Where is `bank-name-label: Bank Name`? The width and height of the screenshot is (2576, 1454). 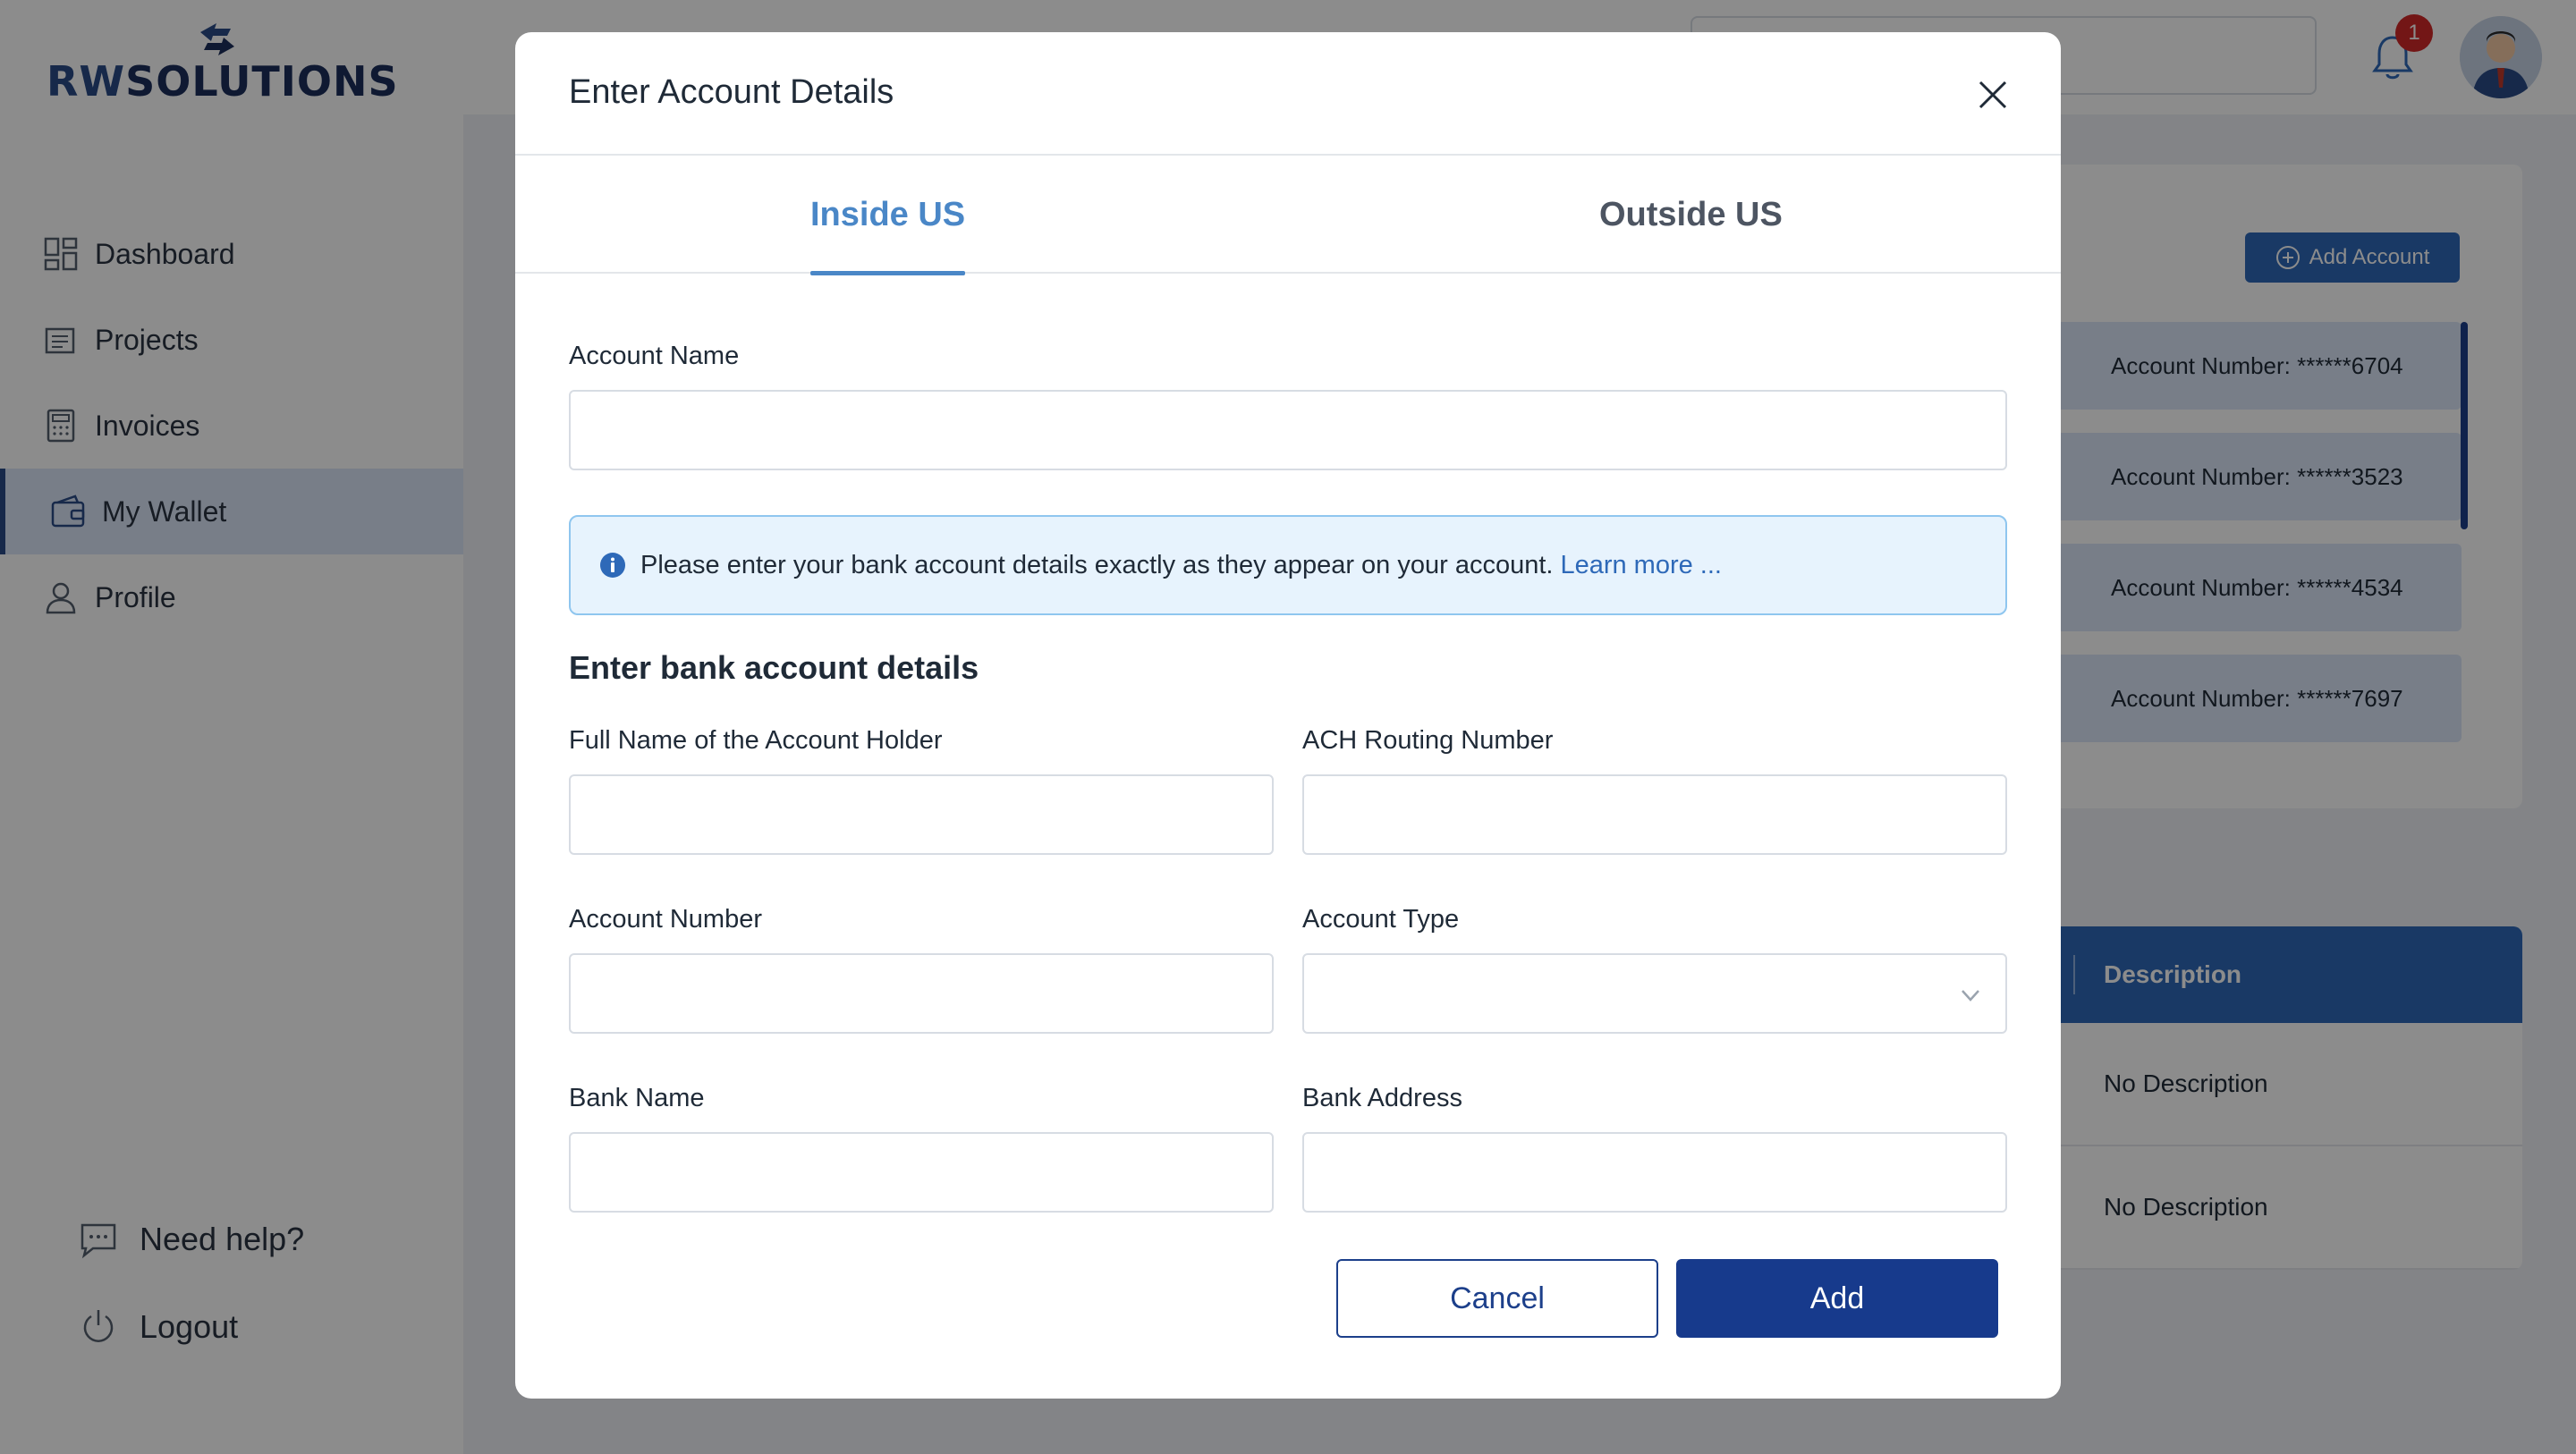 bank-name-label: Bank Name is located at coordinates (637, 1098).